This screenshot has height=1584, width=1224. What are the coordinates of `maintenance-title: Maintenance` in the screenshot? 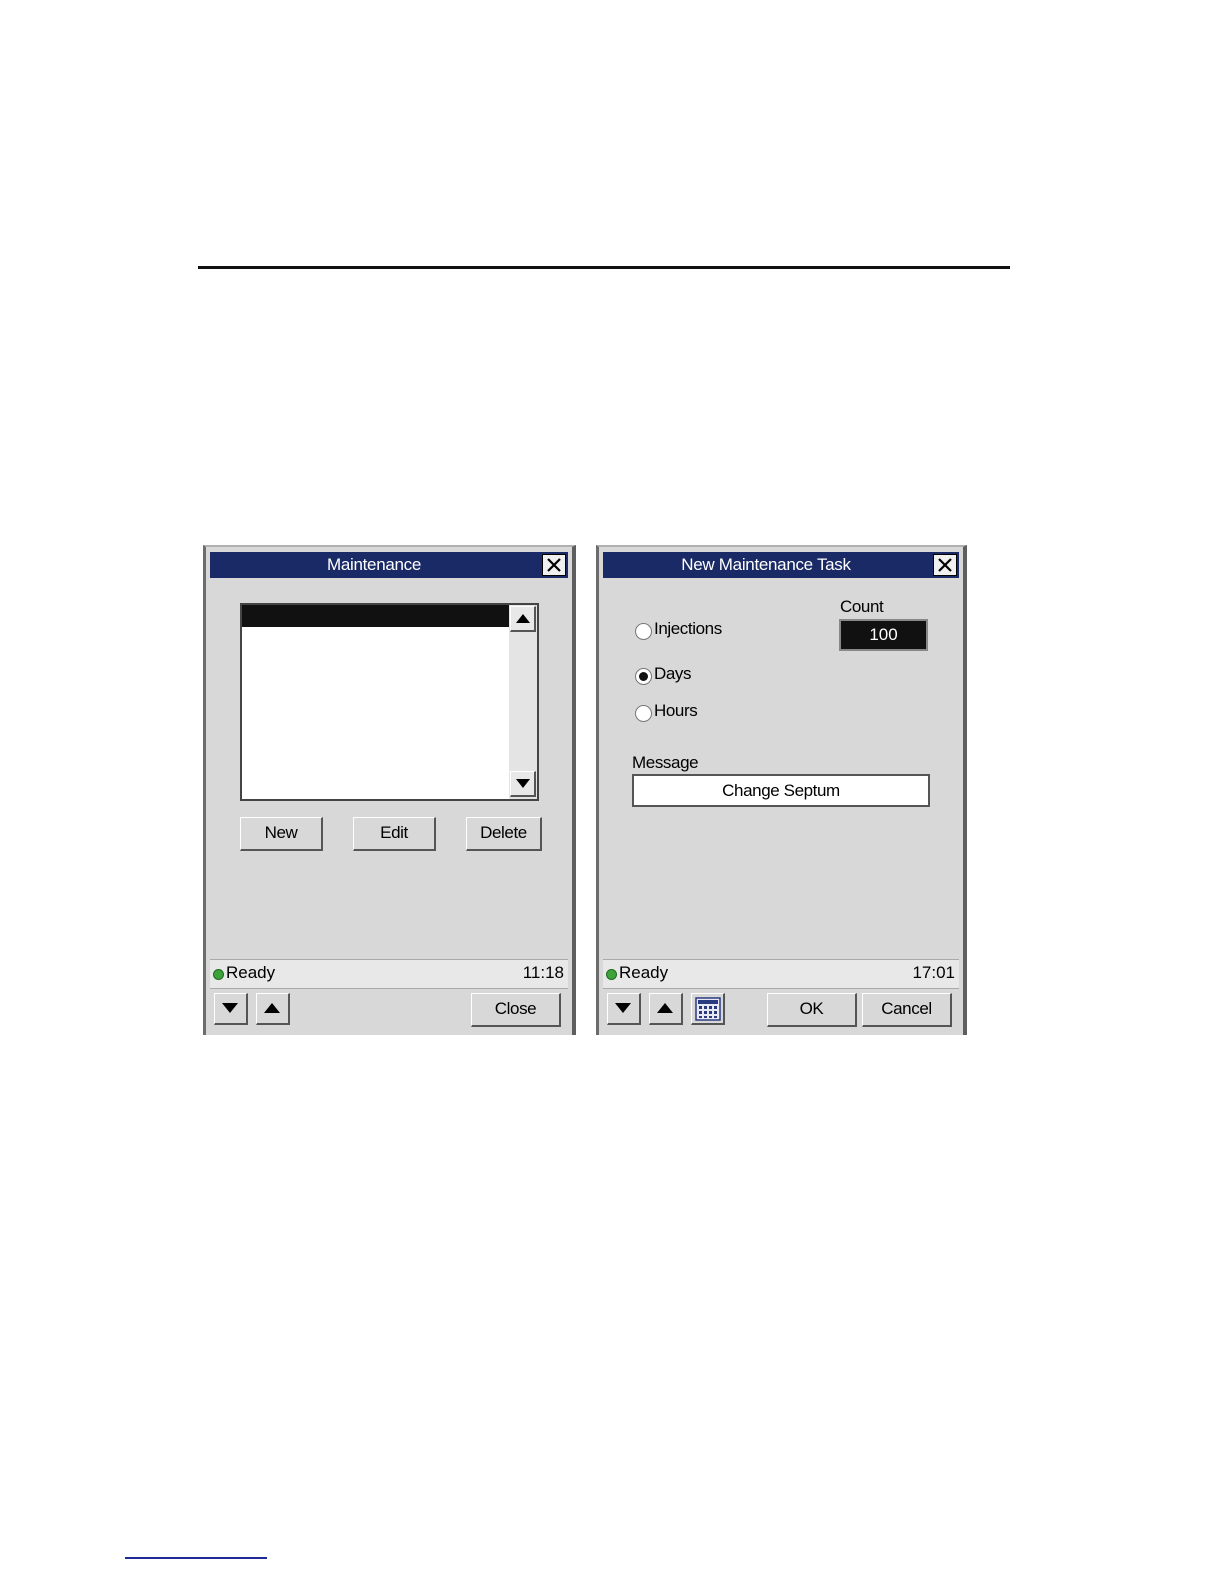 It's located at (374, 564).